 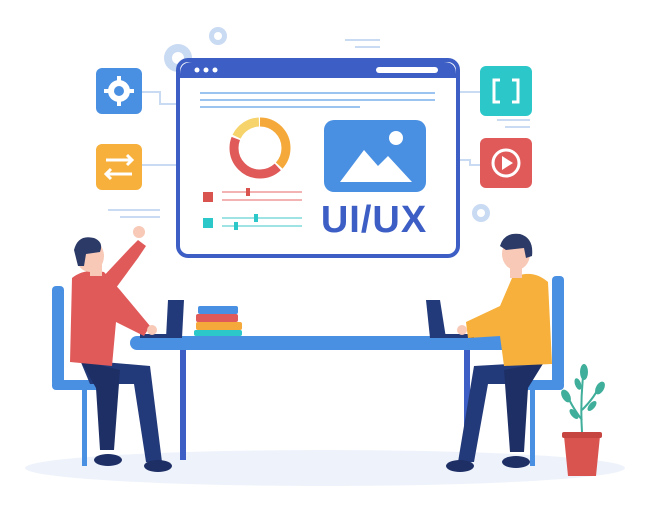 I want to click on code-card, so click(x=506, y=91).